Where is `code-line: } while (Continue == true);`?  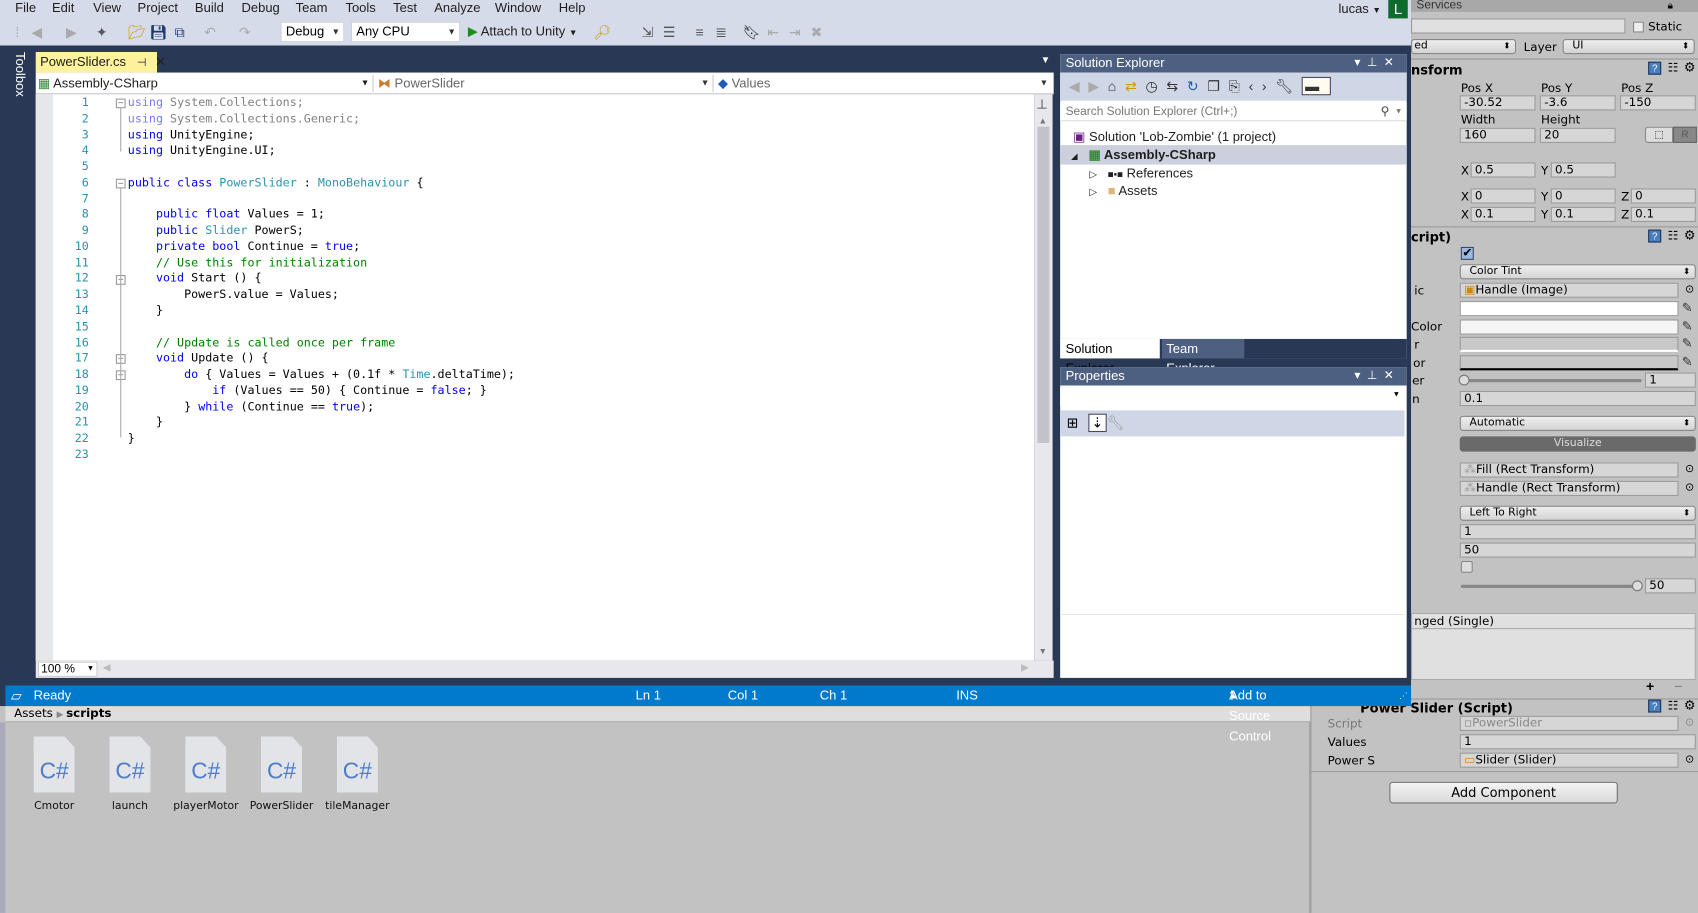 code-line: } while (Continue == true); is located at coordinates (251, 407).